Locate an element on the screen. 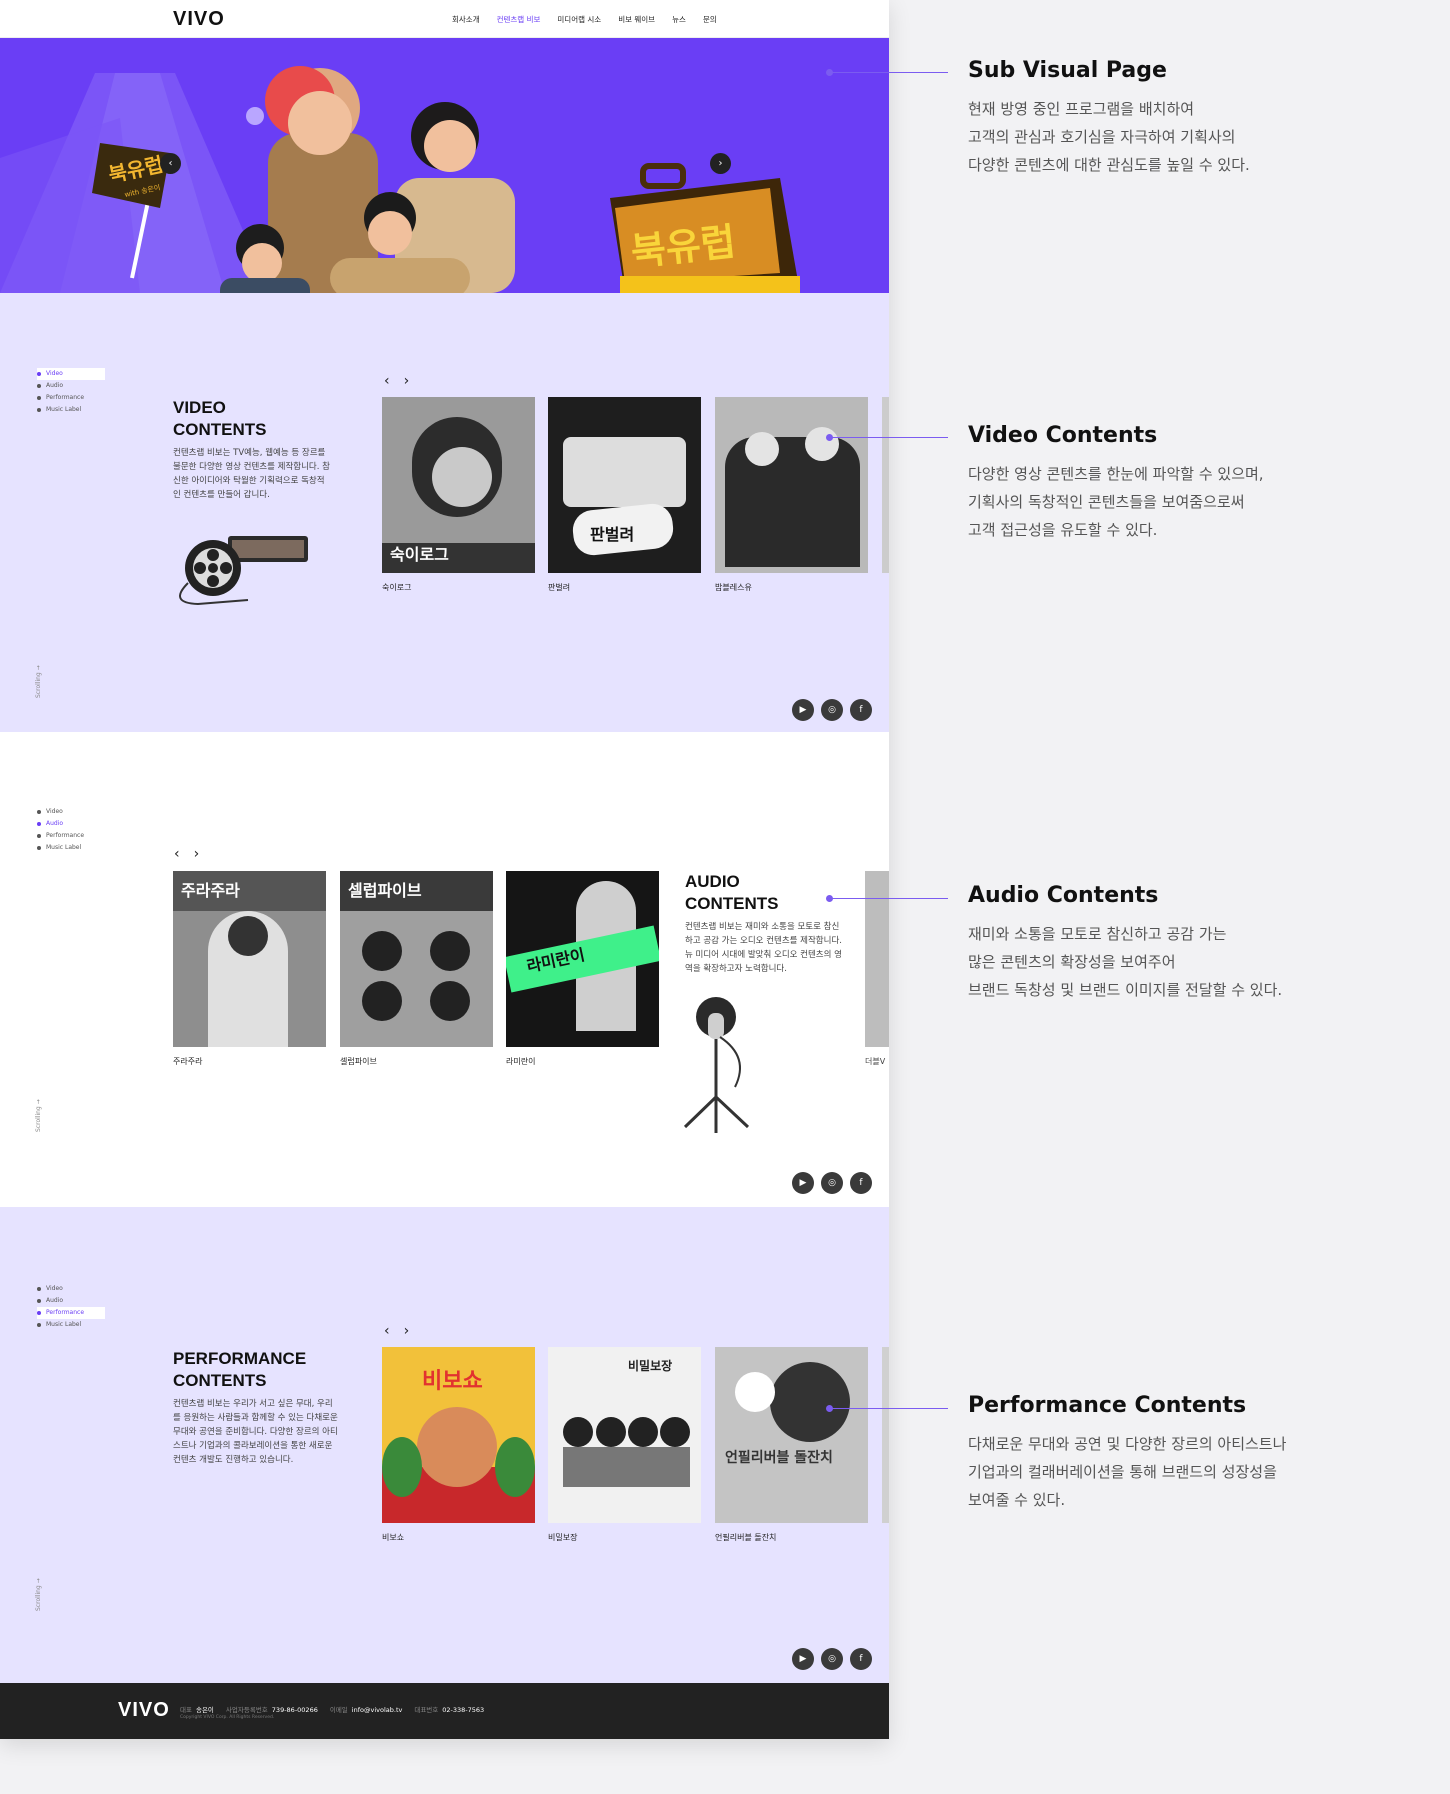  video-prev-arrow-icon: ‹ is located at coordinates (387, 381).